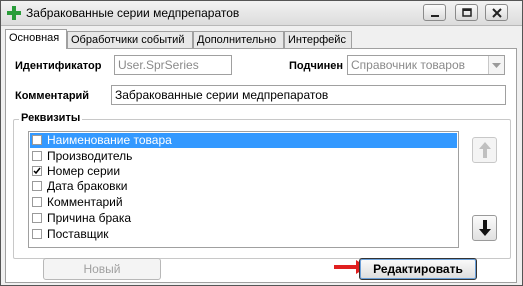  I want to click on move-up-button, so click(484, 150).